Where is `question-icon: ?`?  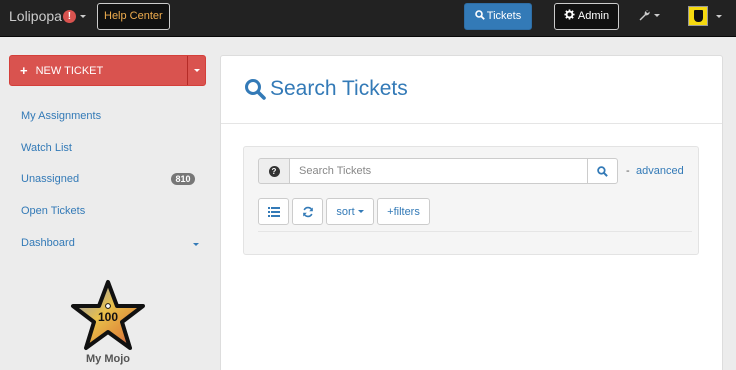
question-icon: ? is located at coordinates (274, 171).